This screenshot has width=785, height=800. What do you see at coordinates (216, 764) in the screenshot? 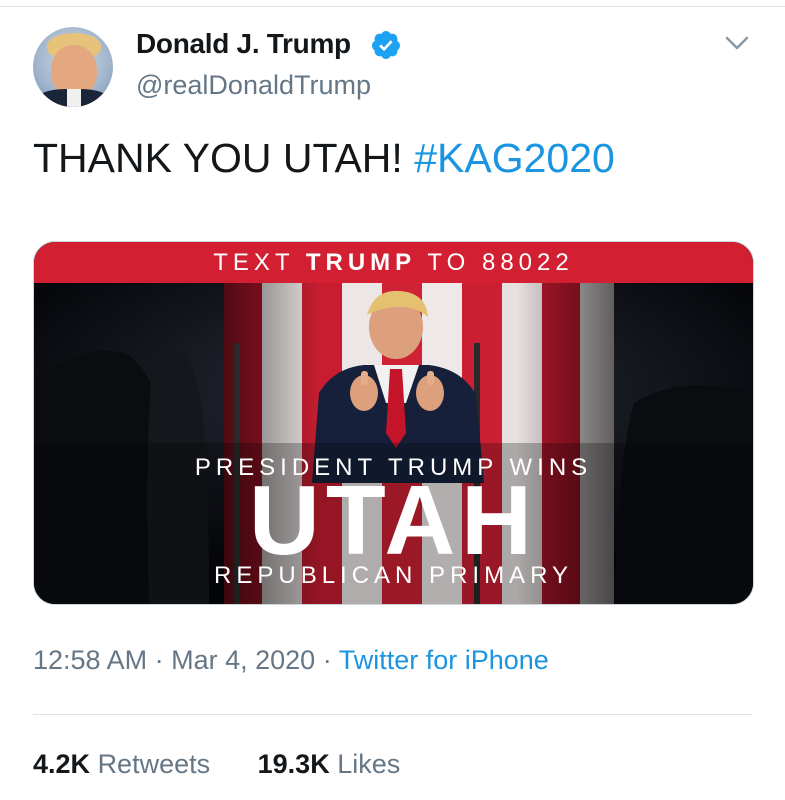
I see `tweet-stats: 4.2K Retweets 19.3K Likes` at bounding box center [216, 764].